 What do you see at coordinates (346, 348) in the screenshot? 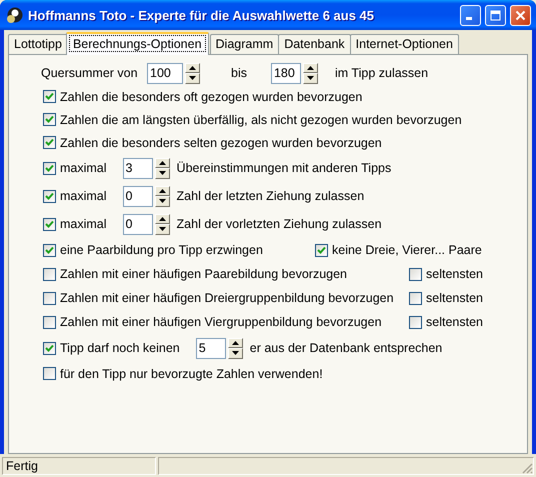
I see `option-label: er aus der Datenbank entsprechen` at bounding box center [346, 348].